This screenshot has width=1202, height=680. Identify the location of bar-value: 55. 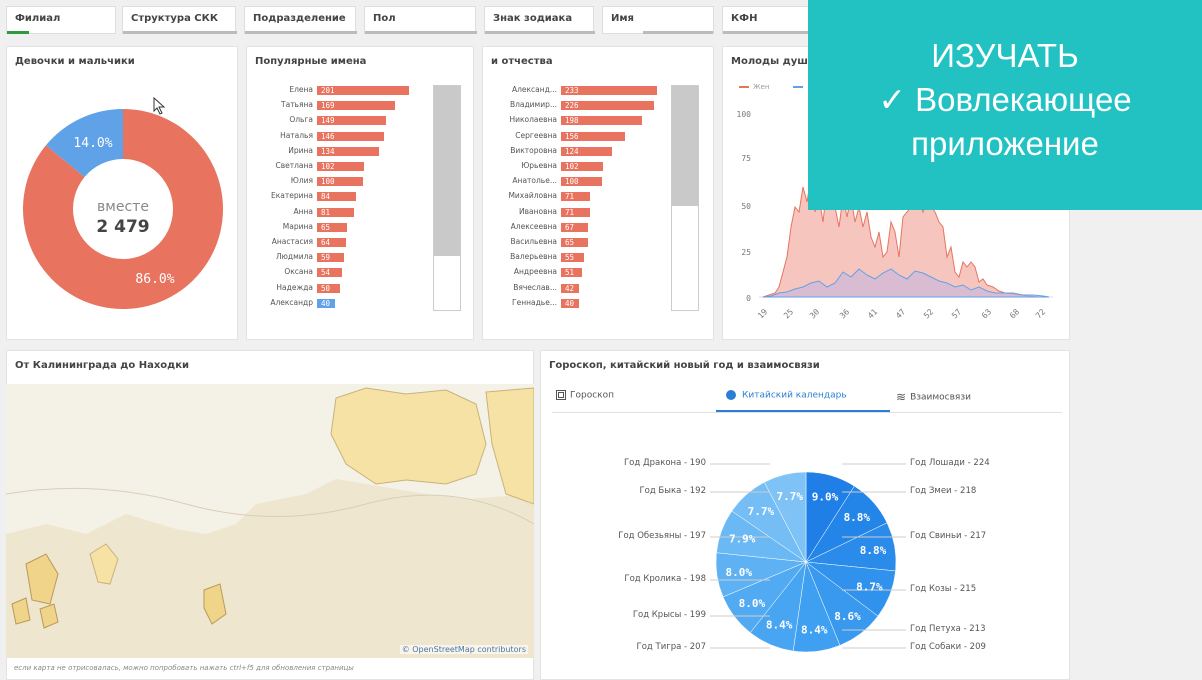
(570, 258).